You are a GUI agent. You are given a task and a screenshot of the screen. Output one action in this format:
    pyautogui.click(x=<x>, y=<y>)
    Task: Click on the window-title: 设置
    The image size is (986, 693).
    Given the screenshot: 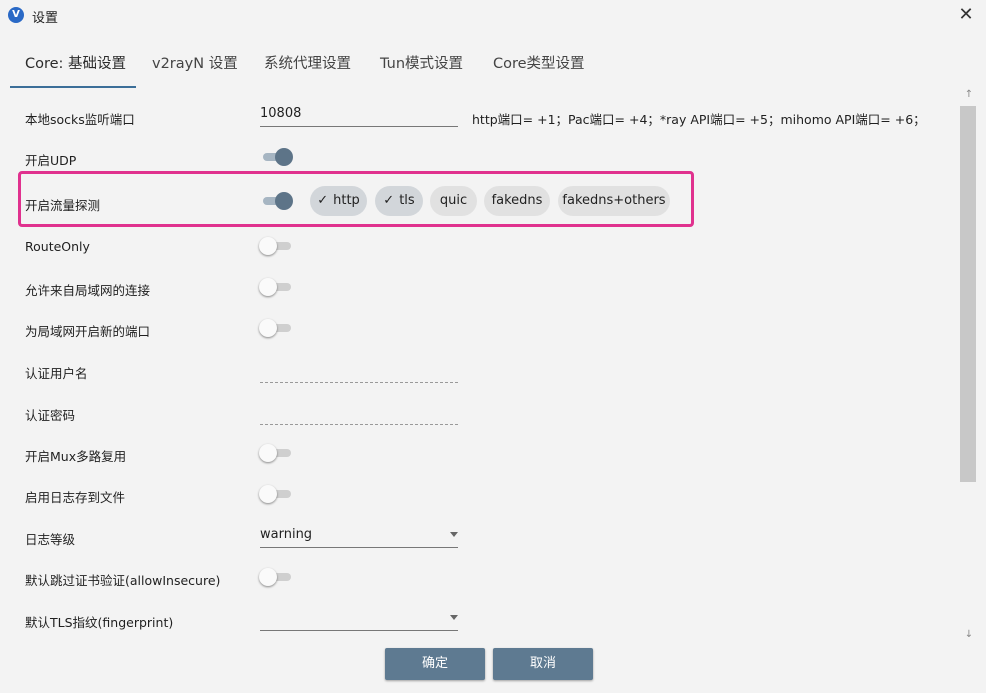 What is the action you would take?
    pyautogui.click(x=45, y=18)
    